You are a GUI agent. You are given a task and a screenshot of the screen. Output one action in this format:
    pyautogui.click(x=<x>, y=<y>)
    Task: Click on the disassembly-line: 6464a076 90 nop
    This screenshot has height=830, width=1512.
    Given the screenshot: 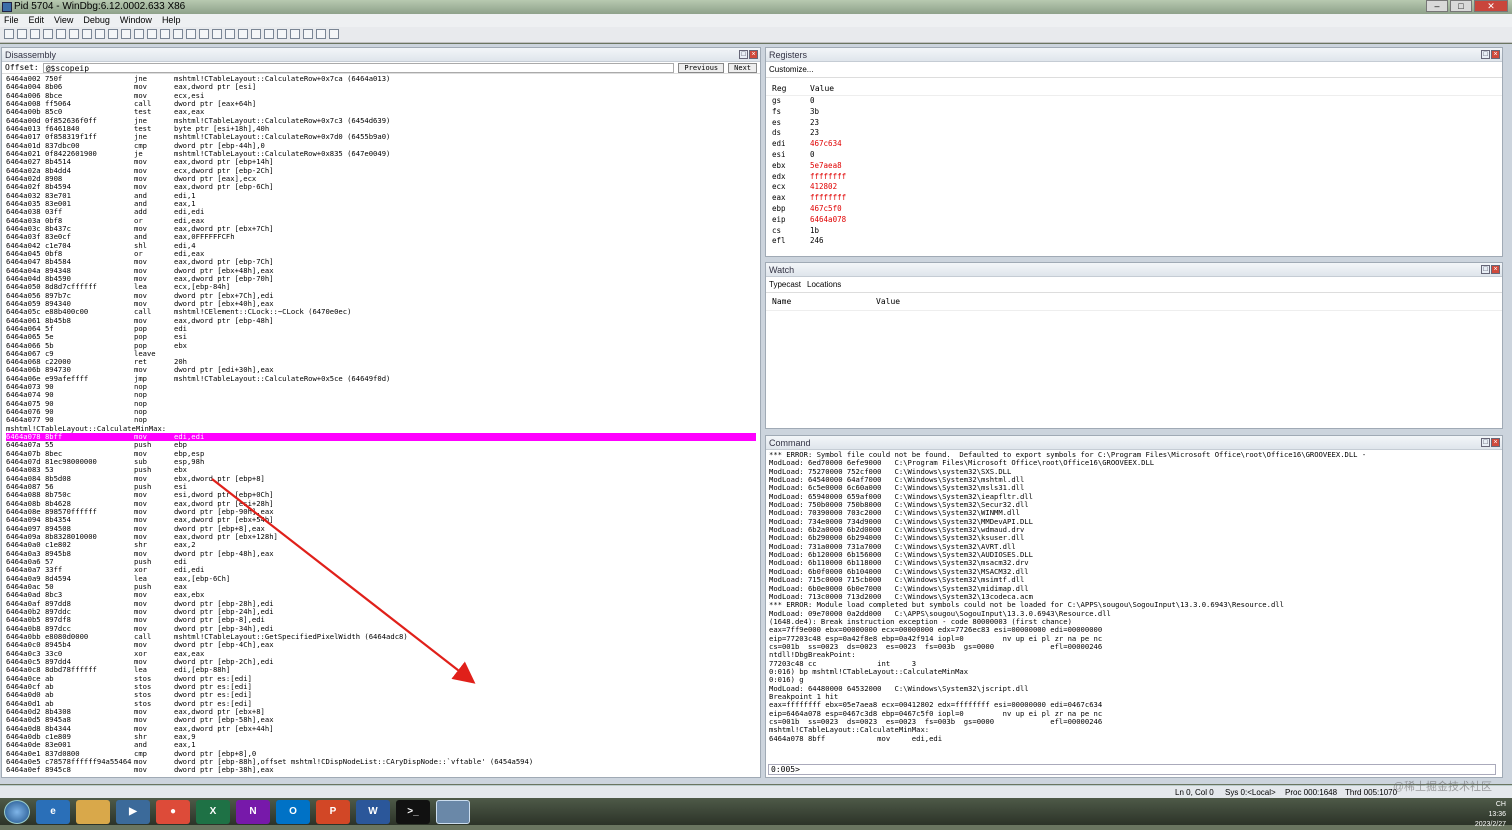 What is the action you would take?
    pyautogui.click(x=381, y=411)
    